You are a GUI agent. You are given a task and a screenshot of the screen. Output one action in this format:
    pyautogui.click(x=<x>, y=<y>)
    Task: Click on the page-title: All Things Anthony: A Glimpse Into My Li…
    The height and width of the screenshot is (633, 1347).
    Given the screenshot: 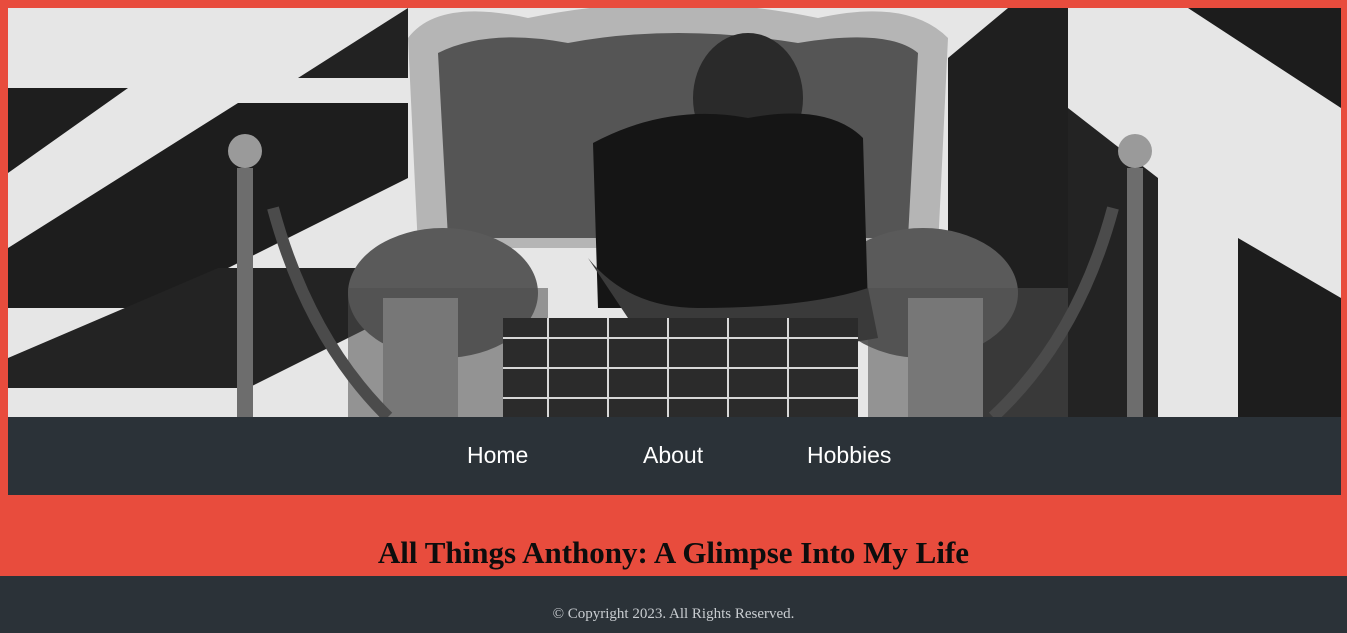 What is the action you would take?
    pyautogui.click(x=673, y=552)
    